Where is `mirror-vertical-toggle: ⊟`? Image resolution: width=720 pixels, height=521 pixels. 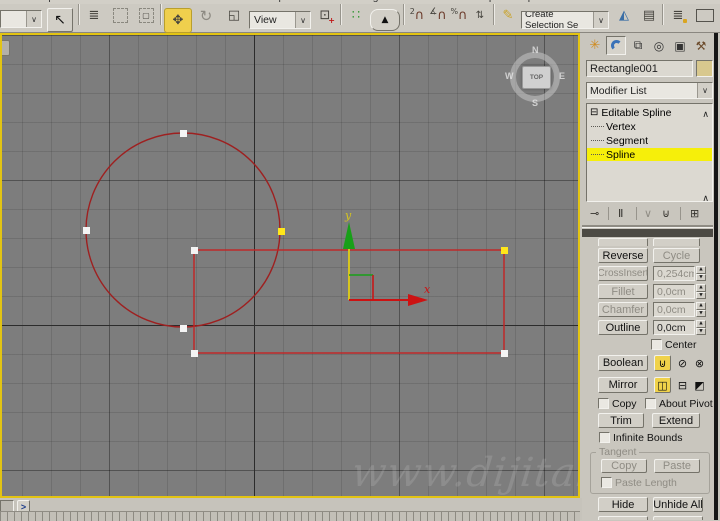 mirror-vertical-toggle: ⊟ is located at coordinates (682, 385).